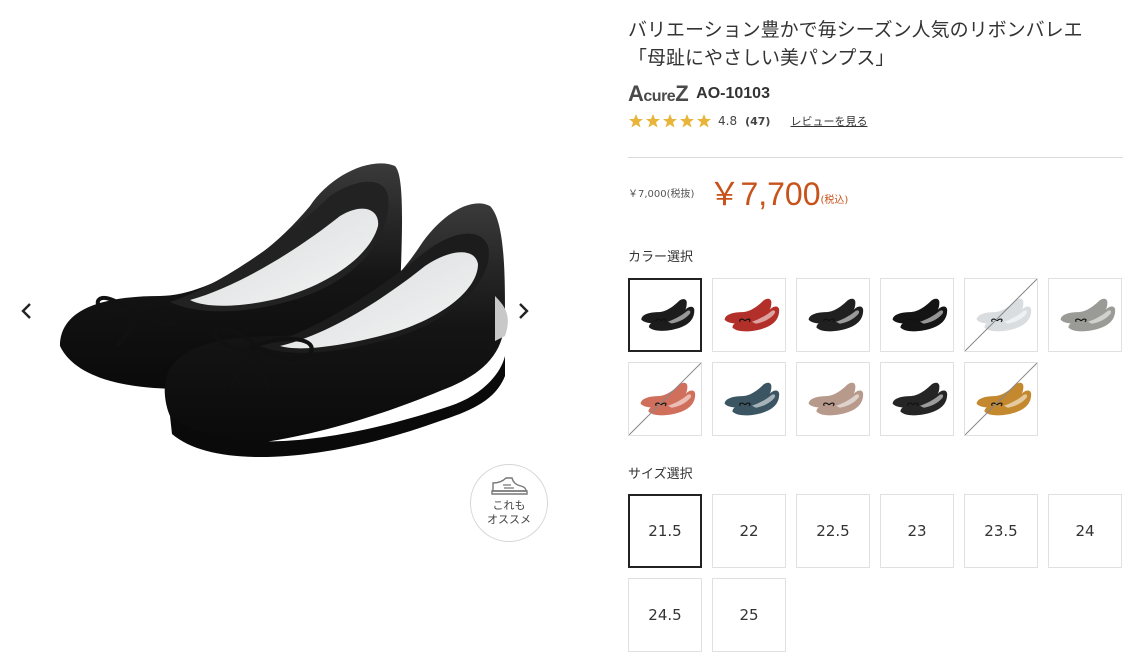 The image size is (1137, 671). Describe the element at coordinates (834, 200) in the screenshot. I see `price-tax-note: (税込)` at that location.